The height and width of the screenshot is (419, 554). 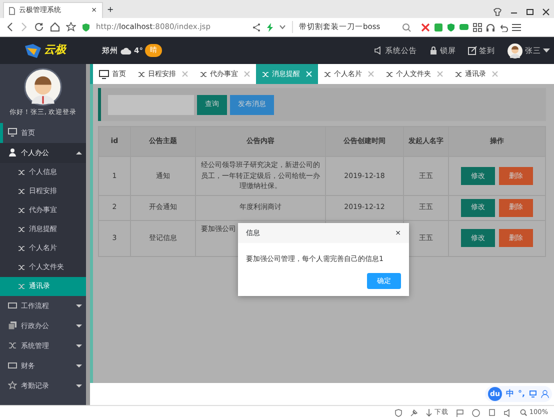 I want to click on edit-icon, so click(x=472, y=50).